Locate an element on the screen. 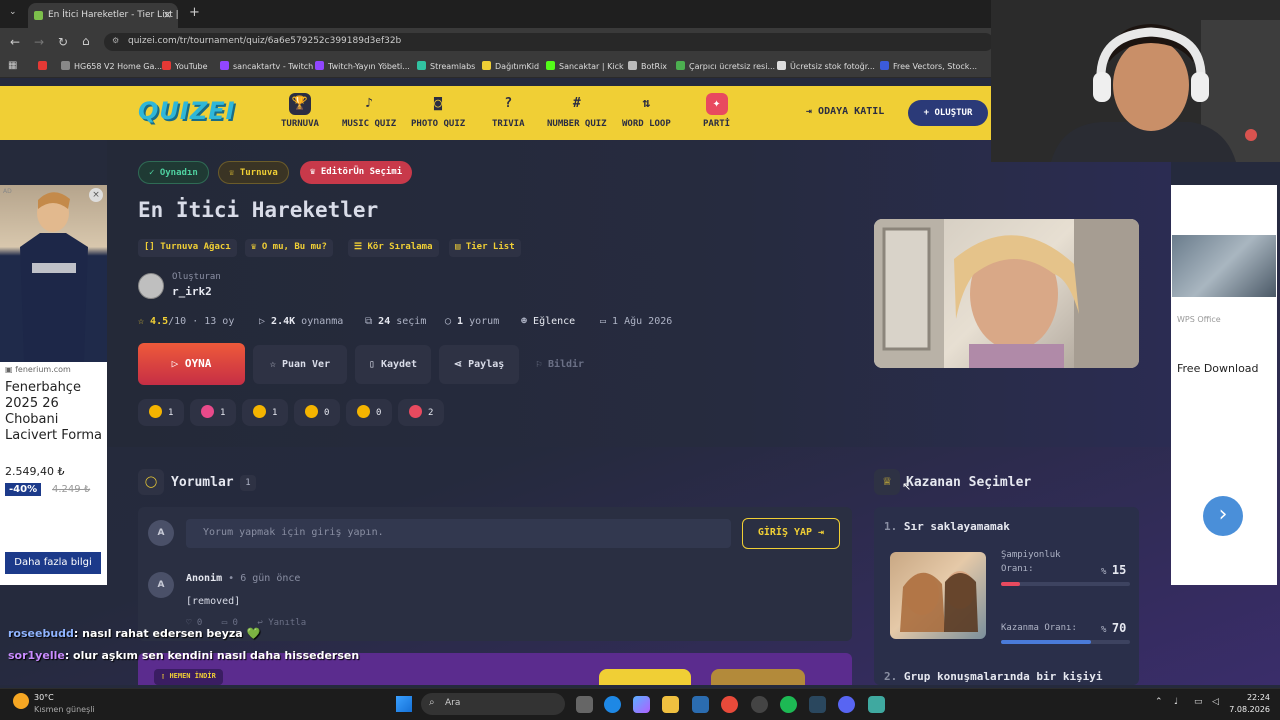  download-now-badge: ▯ HEMEN İNDİR is located at coordinates (188, 677).